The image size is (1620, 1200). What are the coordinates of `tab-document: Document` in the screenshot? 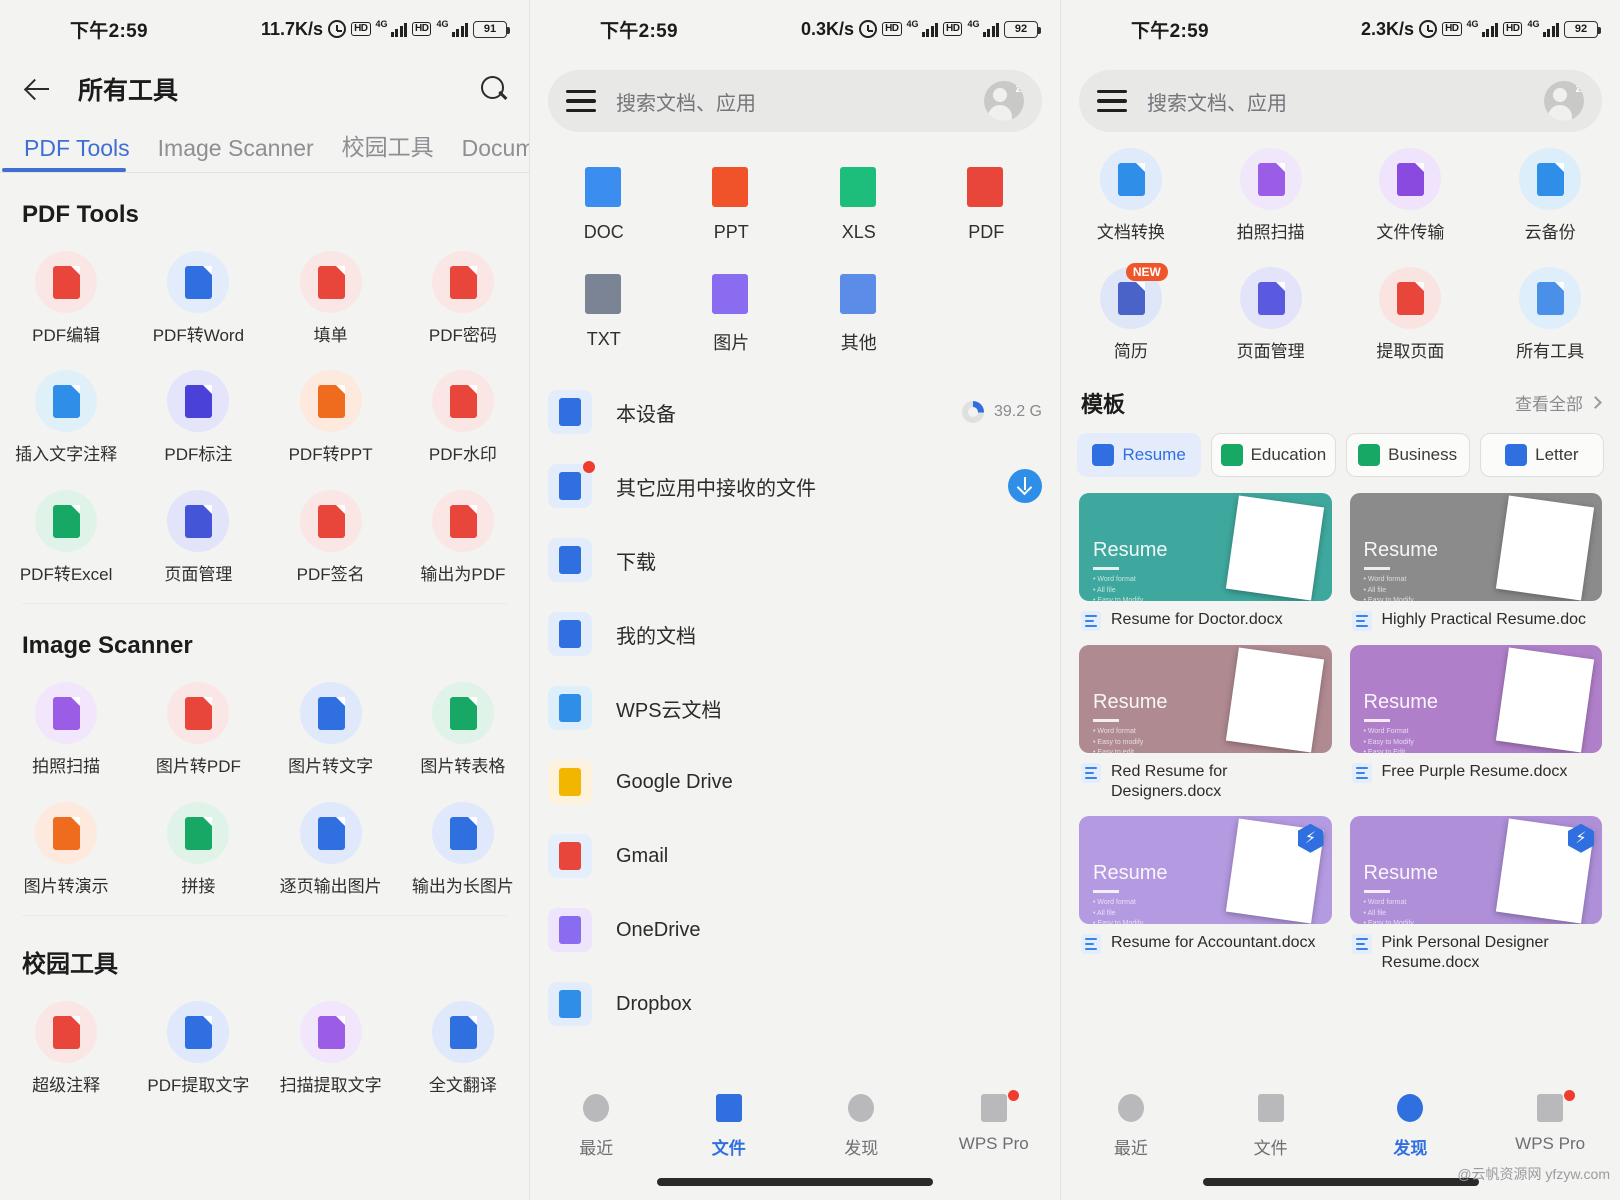 It's located at (488, 153).